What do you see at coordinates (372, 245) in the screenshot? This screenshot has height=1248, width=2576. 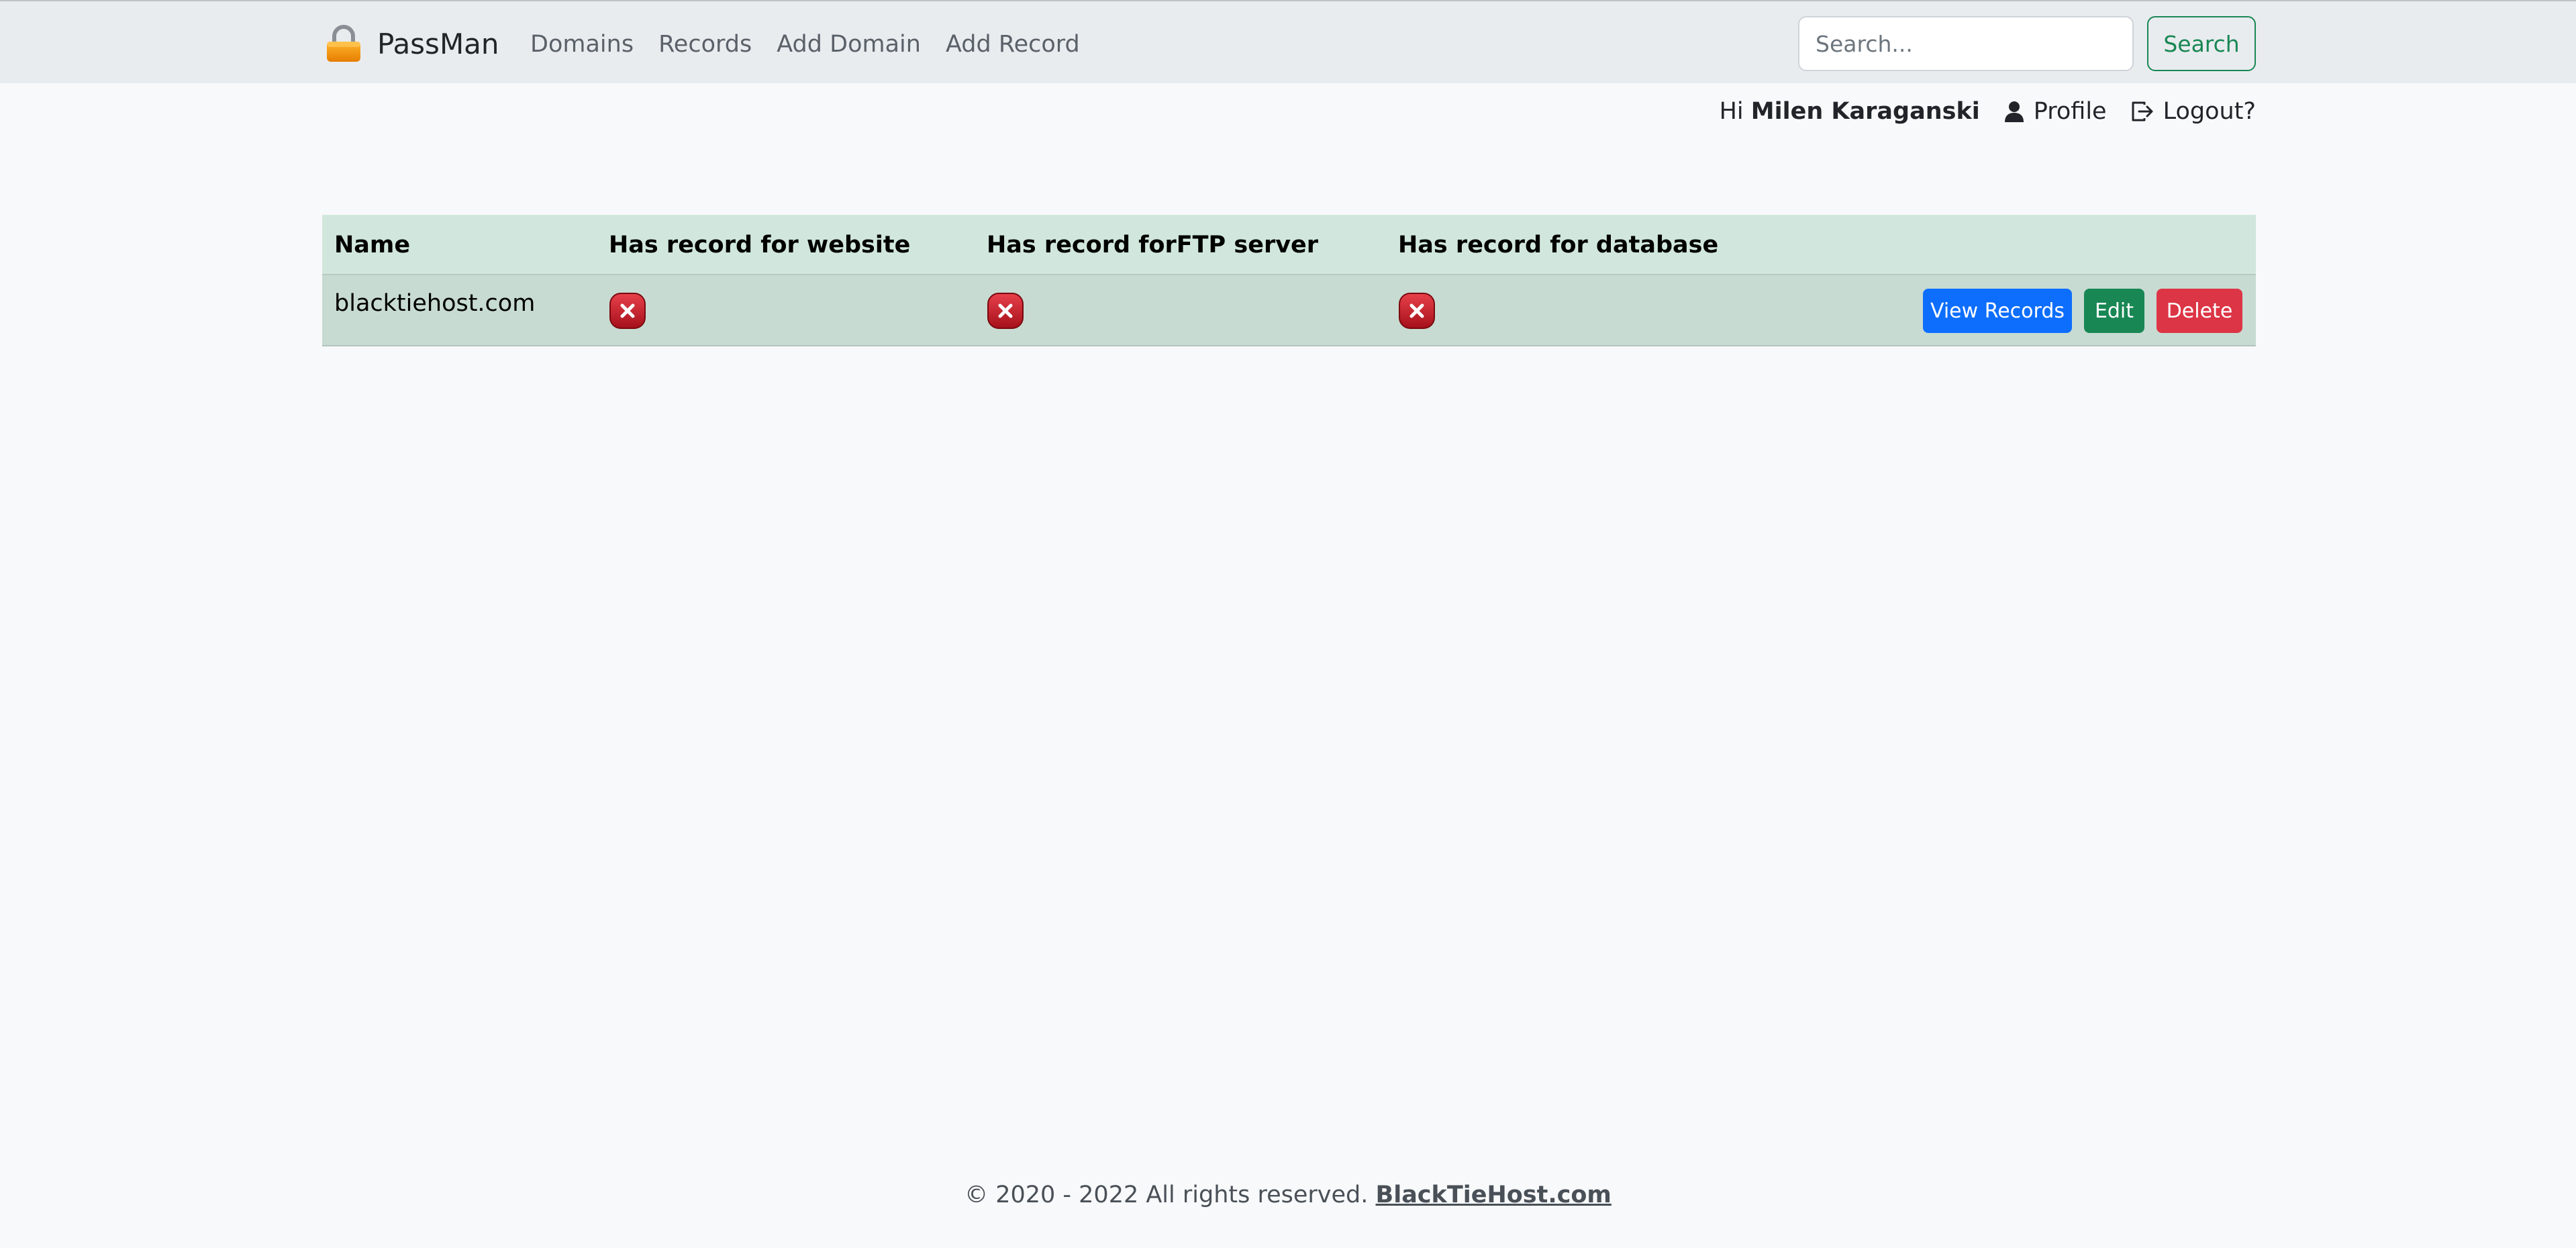 I see `header-name: Name` at bounding box center [372, 245].